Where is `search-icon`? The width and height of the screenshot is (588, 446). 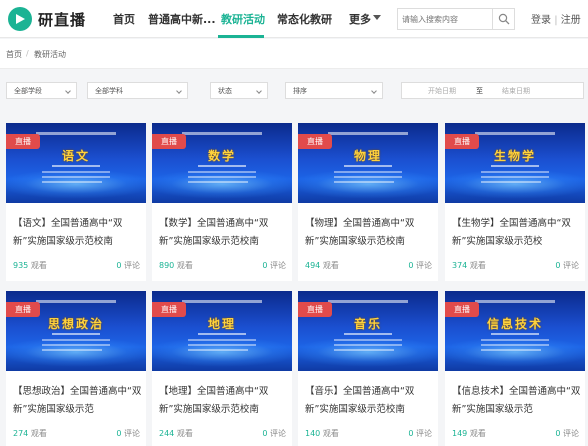 search-icon is located at coordinates (504, 19).